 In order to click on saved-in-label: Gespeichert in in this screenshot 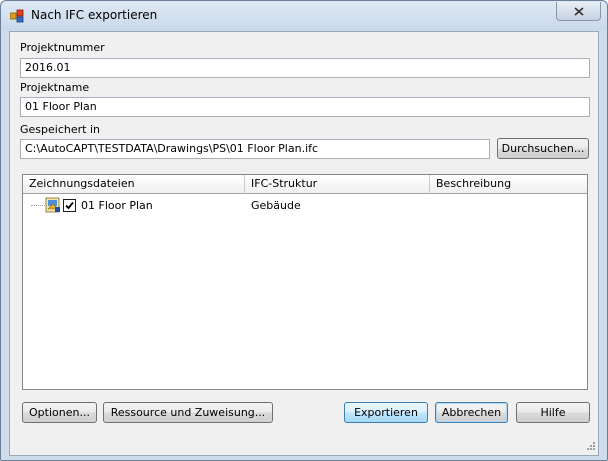, I will do `click(60, 129)`.